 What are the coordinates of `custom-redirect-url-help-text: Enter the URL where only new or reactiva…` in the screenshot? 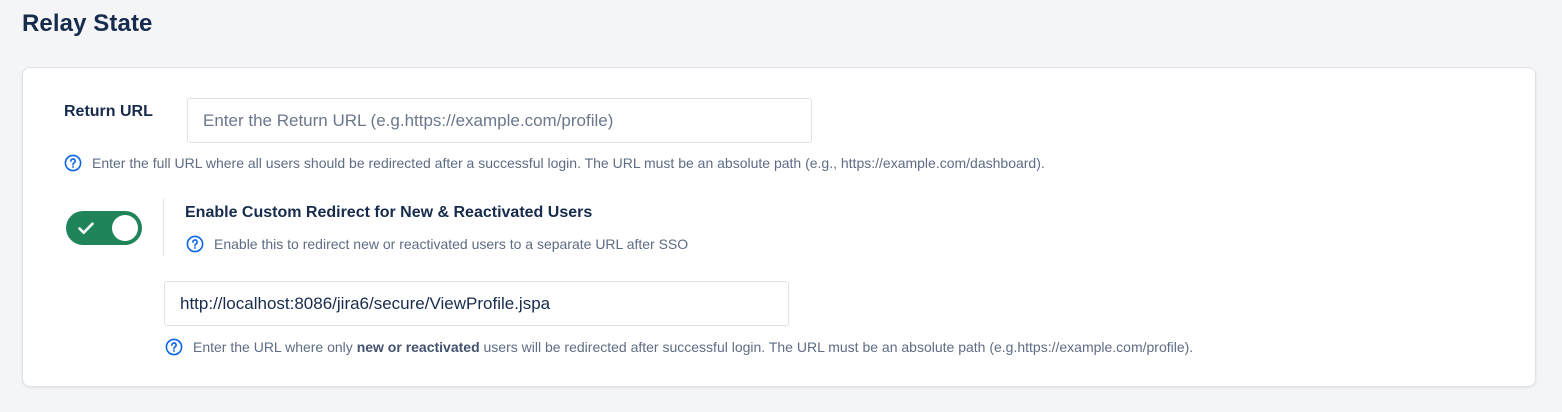 It's located at (693, 347).